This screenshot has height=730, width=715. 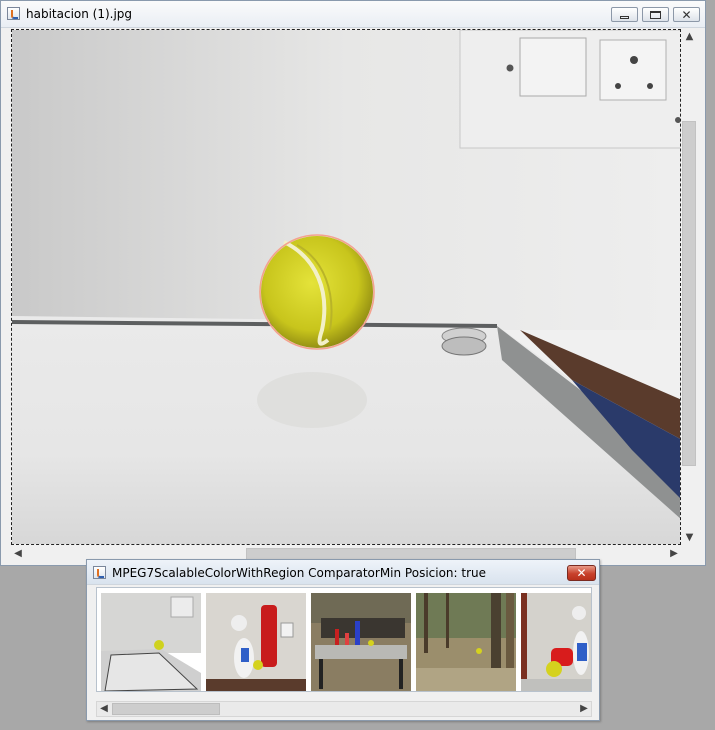 I want to click on results-close-button: ✕, so click(x=581, y=573).